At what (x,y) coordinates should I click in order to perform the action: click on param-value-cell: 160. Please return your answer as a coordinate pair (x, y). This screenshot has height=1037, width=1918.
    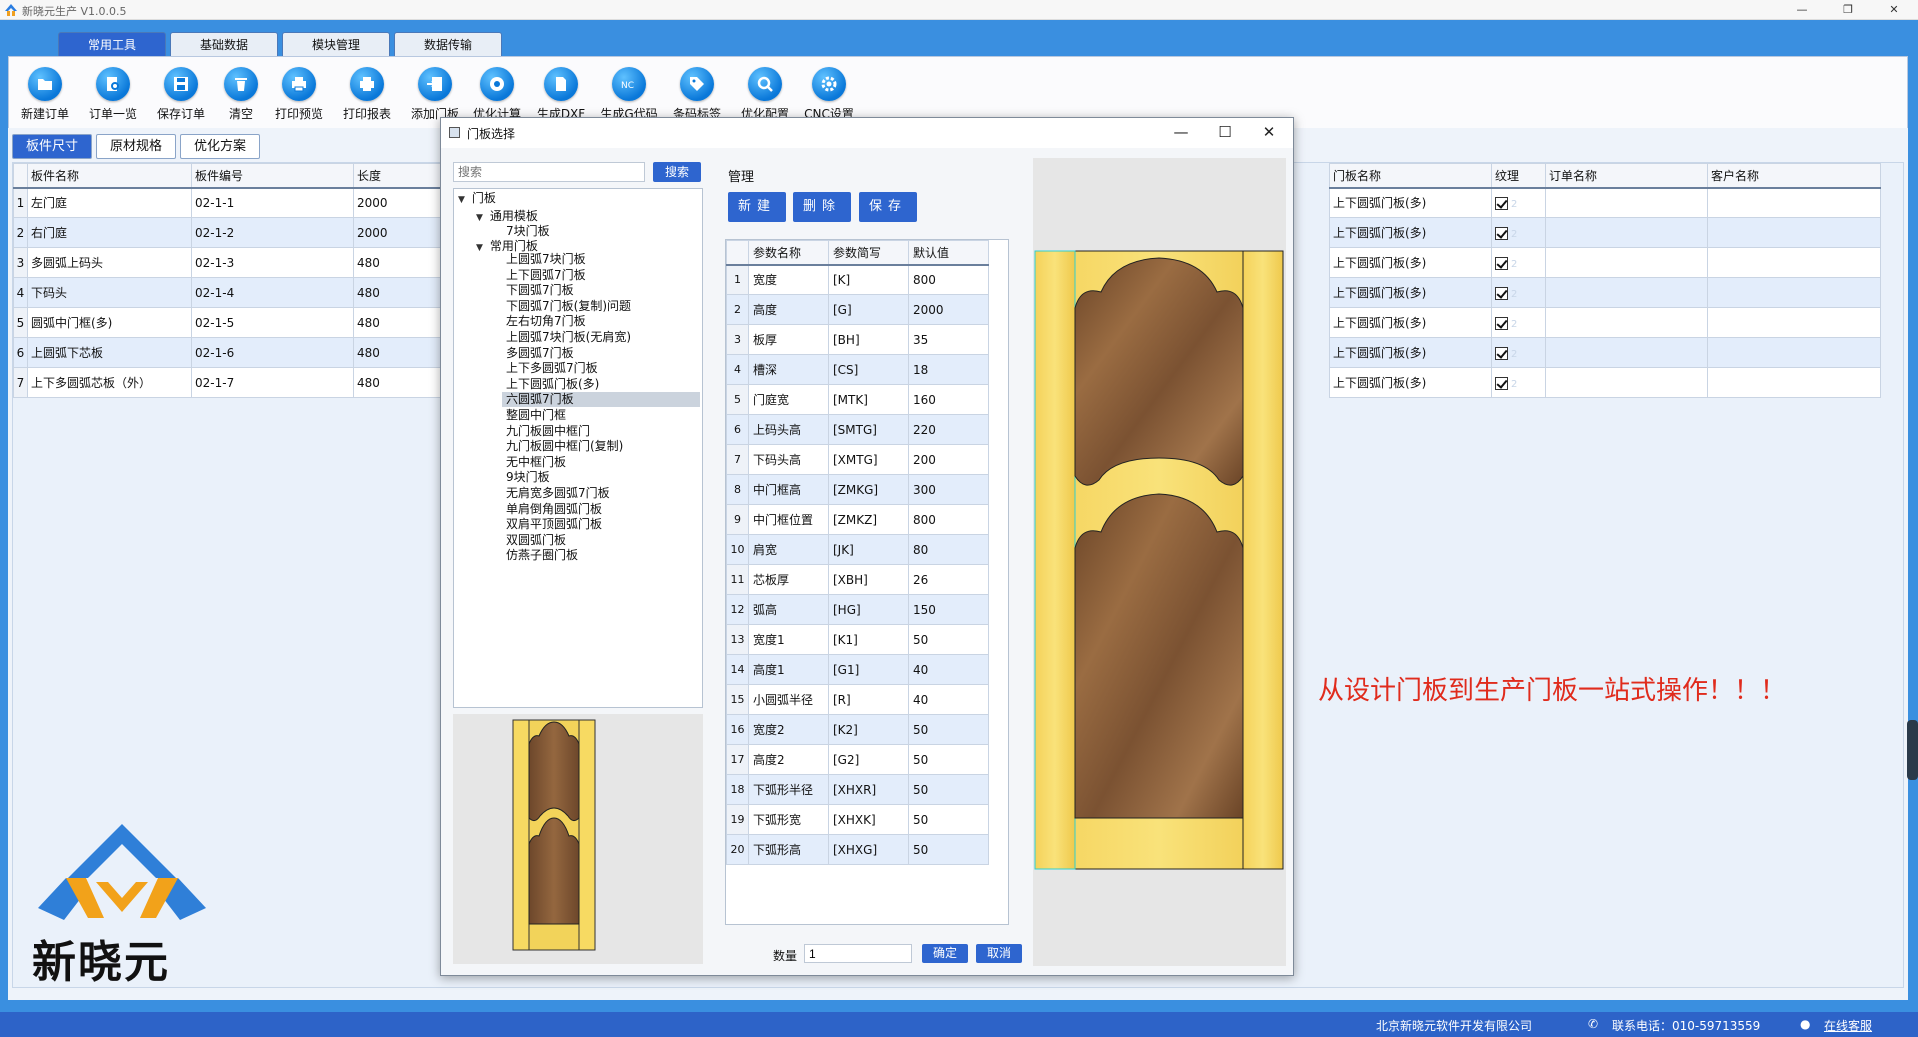
    Looking at the image, I should click on (948, 399).